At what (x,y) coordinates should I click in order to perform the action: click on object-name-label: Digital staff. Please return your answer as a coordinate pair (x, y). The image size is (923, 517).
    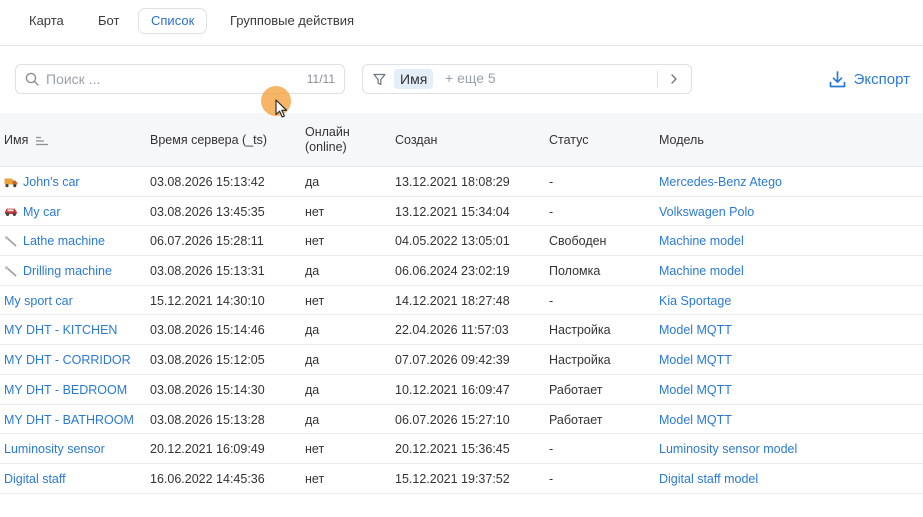
    Looking at the image, I should click on (35, 478).